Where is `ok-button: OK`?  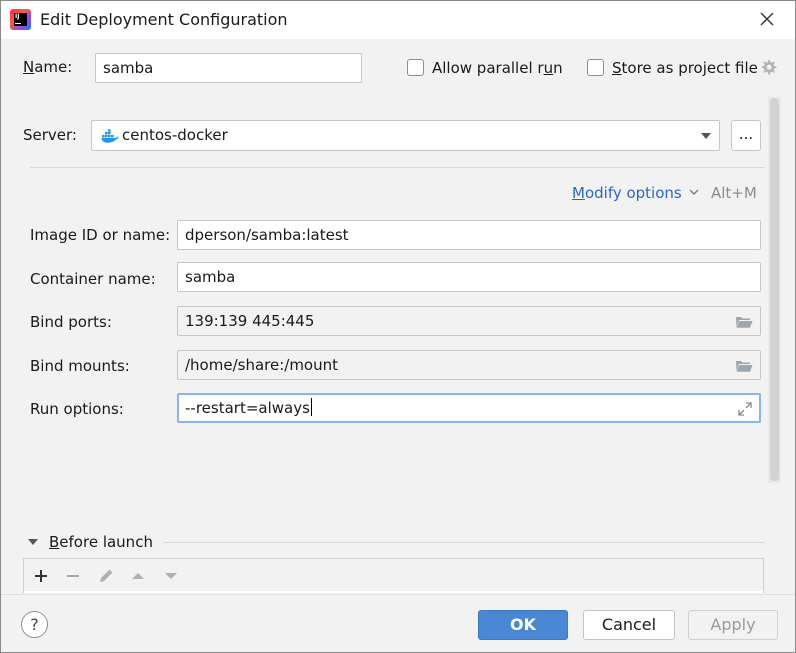 ok-button: OK is located at coordinates (523, 625).